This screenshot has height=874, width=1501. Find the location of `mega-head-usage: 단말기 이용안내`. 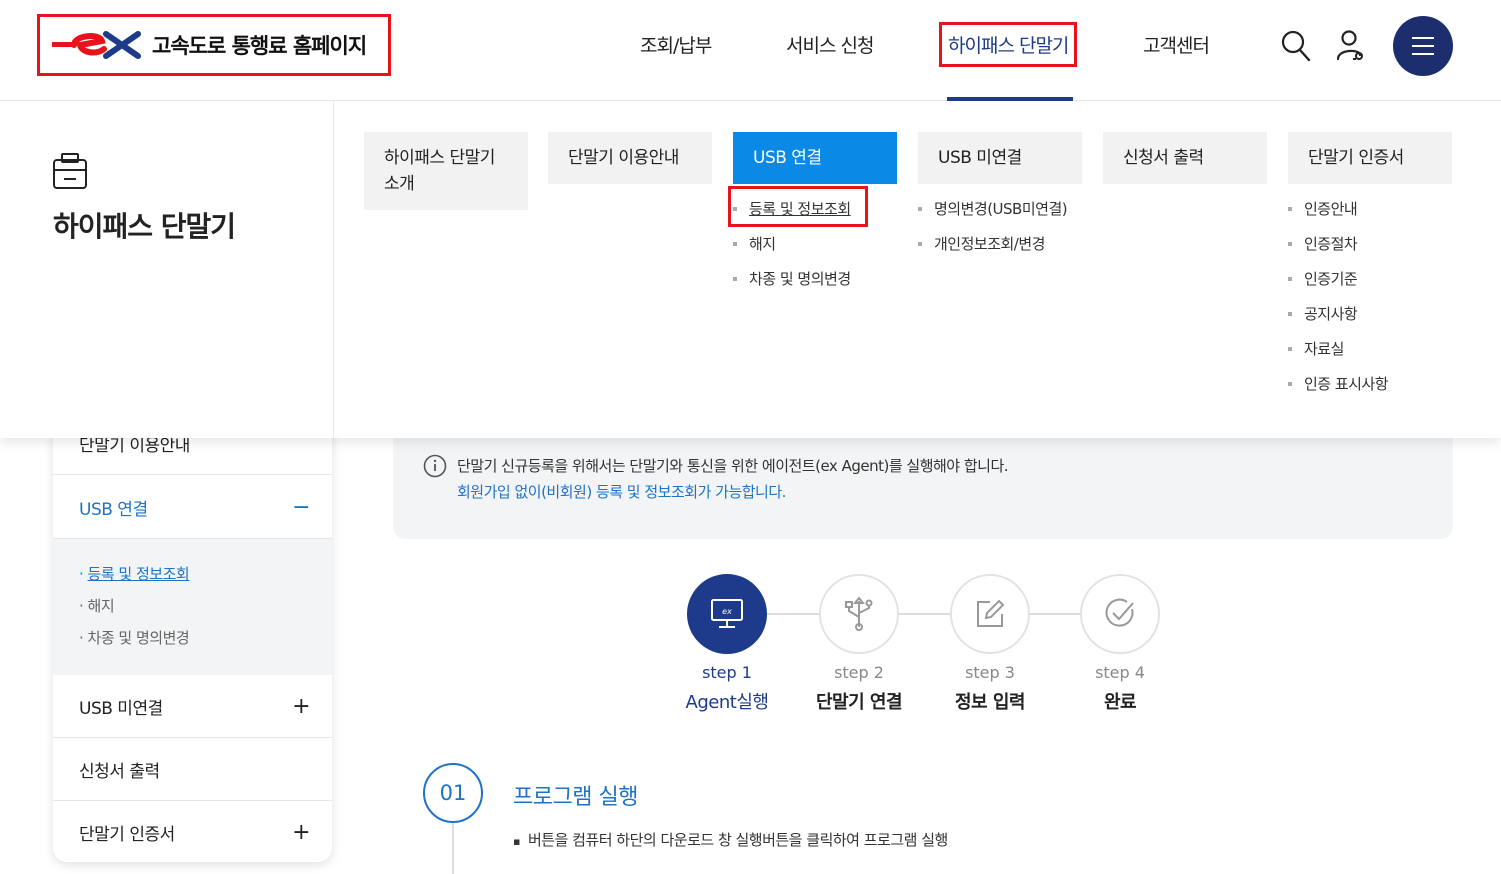

mega-head-usage: 단말기 이용안내 is located at coordinates (630, 158).